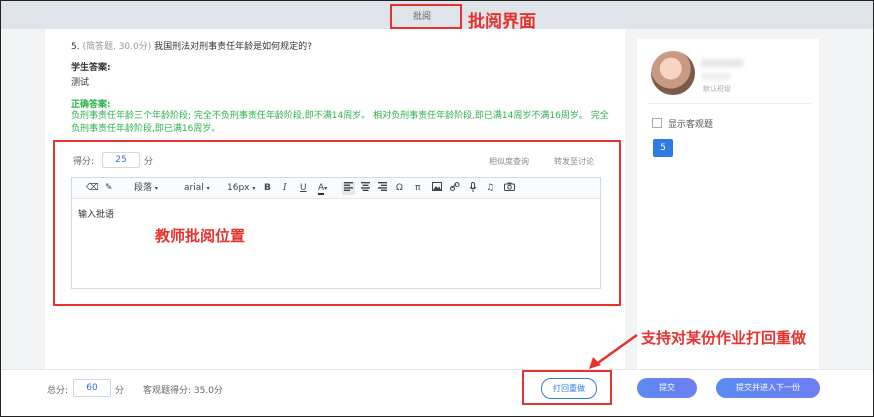 This screenshot has width=874, height=417. Describe the element at coordinates (768, 388) in the screenshot. I see `submit-next-button: 提交并进入下一份` at that location.